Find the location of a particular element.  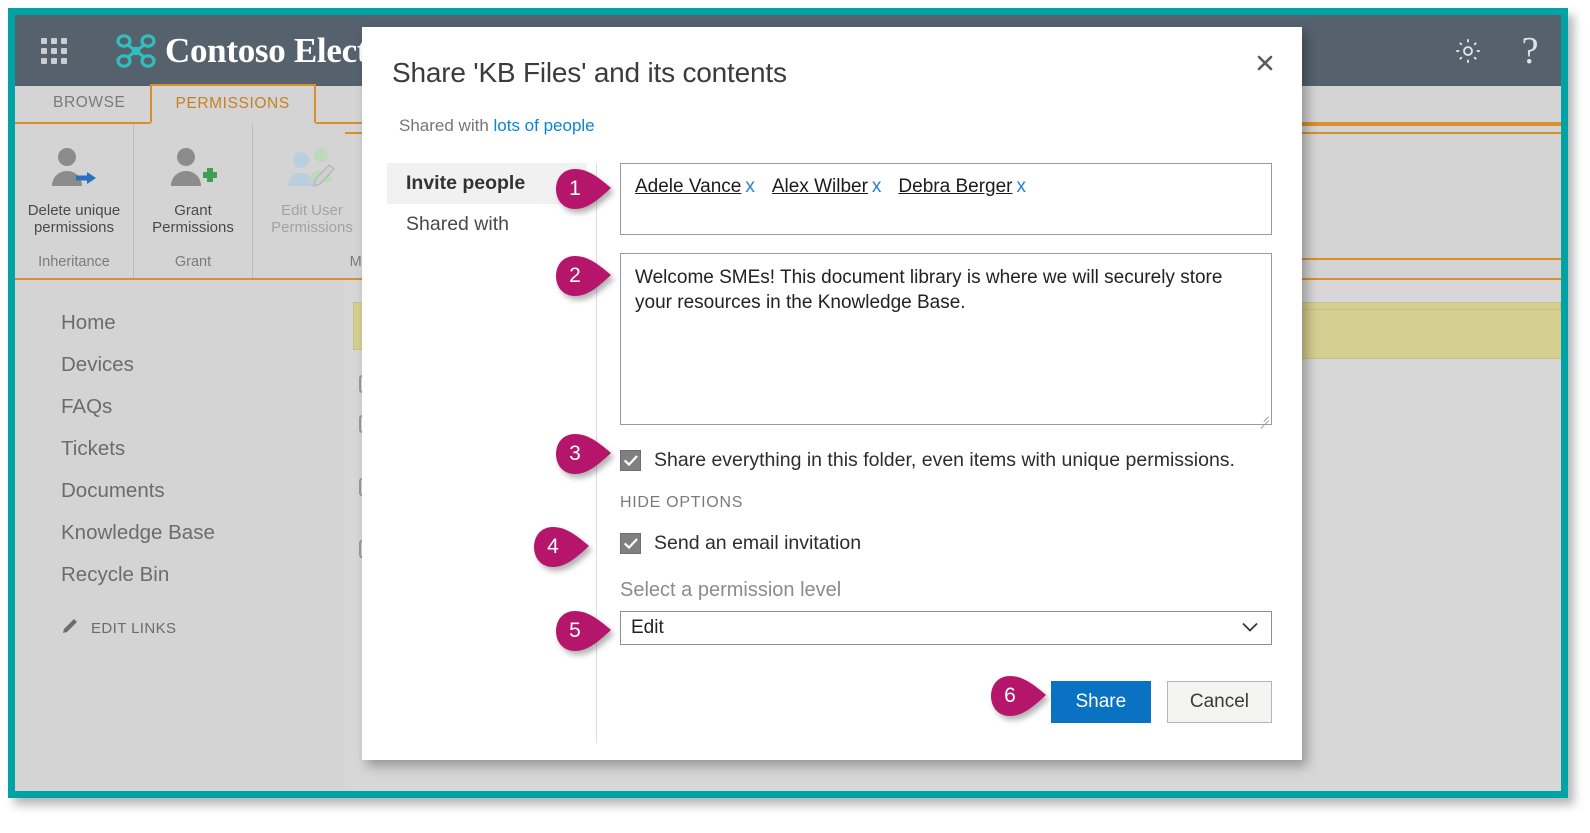

callout-marker-4: 4 is located at coordinates (562, 547).